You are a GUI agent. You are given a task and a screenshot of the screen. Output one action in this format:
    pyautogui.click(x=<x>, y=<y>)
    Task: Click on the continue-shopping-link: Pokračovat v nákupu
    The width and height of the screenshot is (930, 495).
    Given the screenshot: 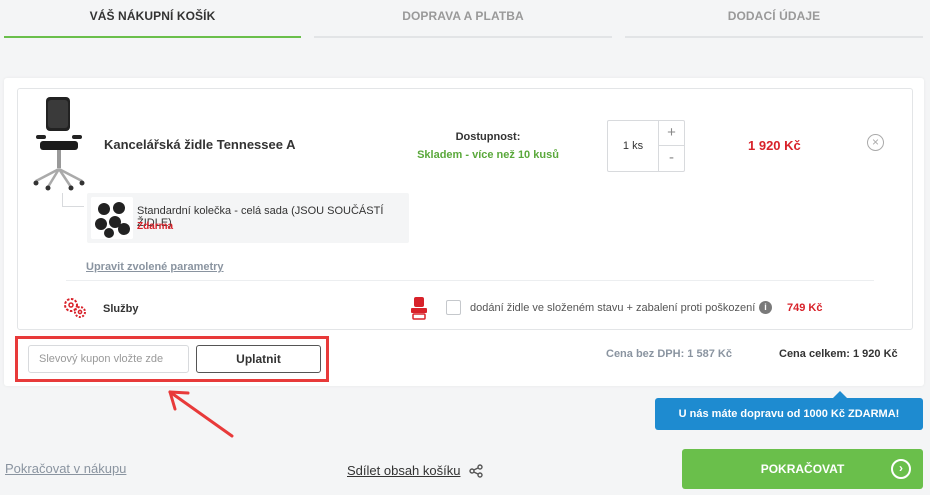 What is the action you would take?
    pyautogui.click(x=65, y=468)
    